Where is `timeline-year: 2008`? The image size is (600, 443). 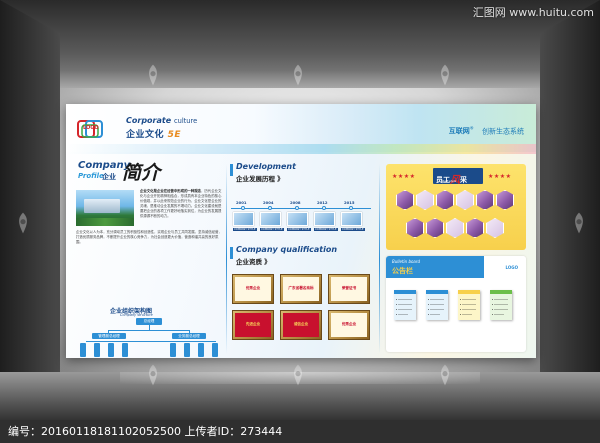 timeline-year: 2008 is located at coordinates (295, 202).